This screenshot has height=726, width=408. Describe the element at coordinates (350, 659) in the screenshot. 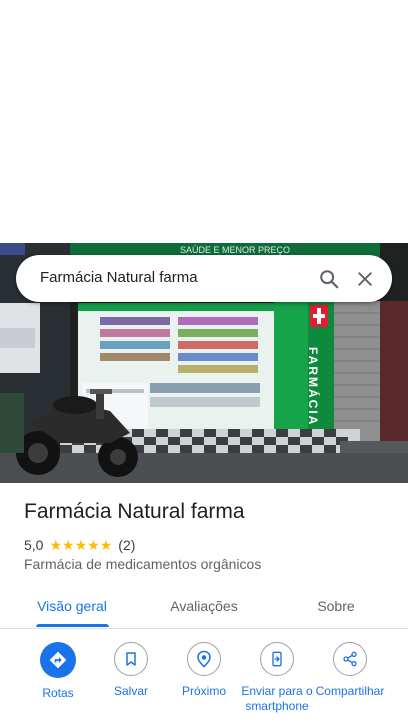

I see `share-icon` at that location.